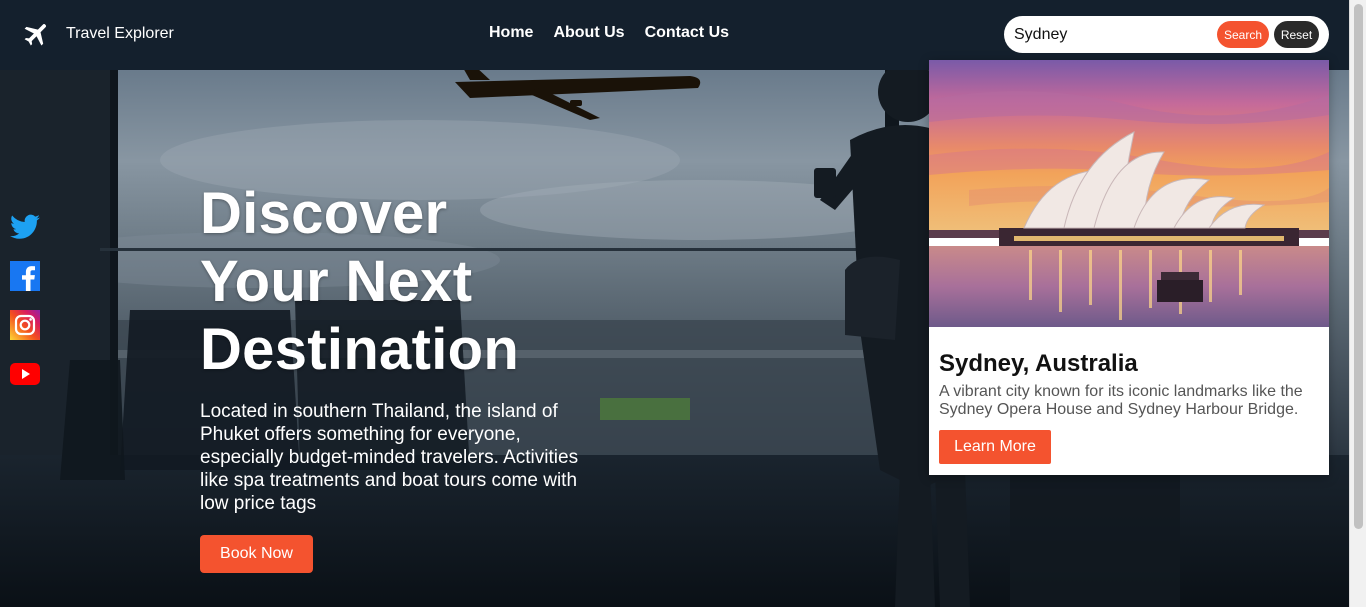 The image size is (1366, 607). I want to click on nav-link-home: Home, so click(511, 33).